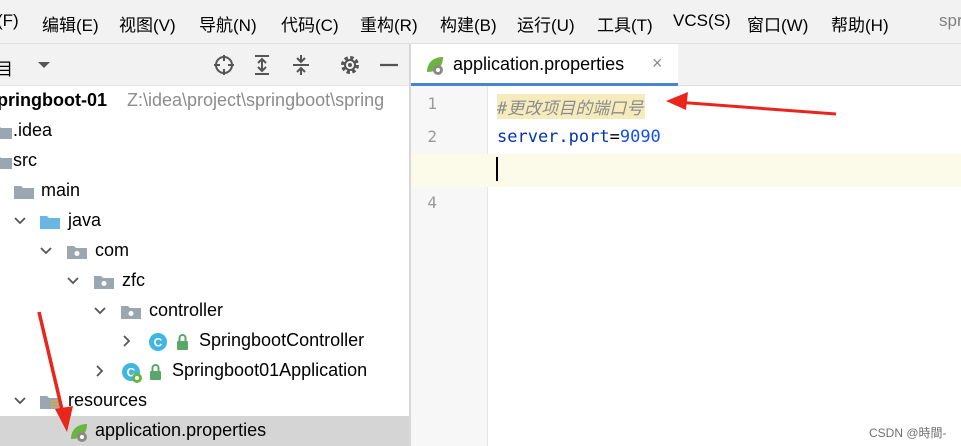 This screenshot has height=446, width=961. Describe the element at coordinates (449, 266) in the screenshot. I see `line-number-gutter: 1 2 3 4` at that location.